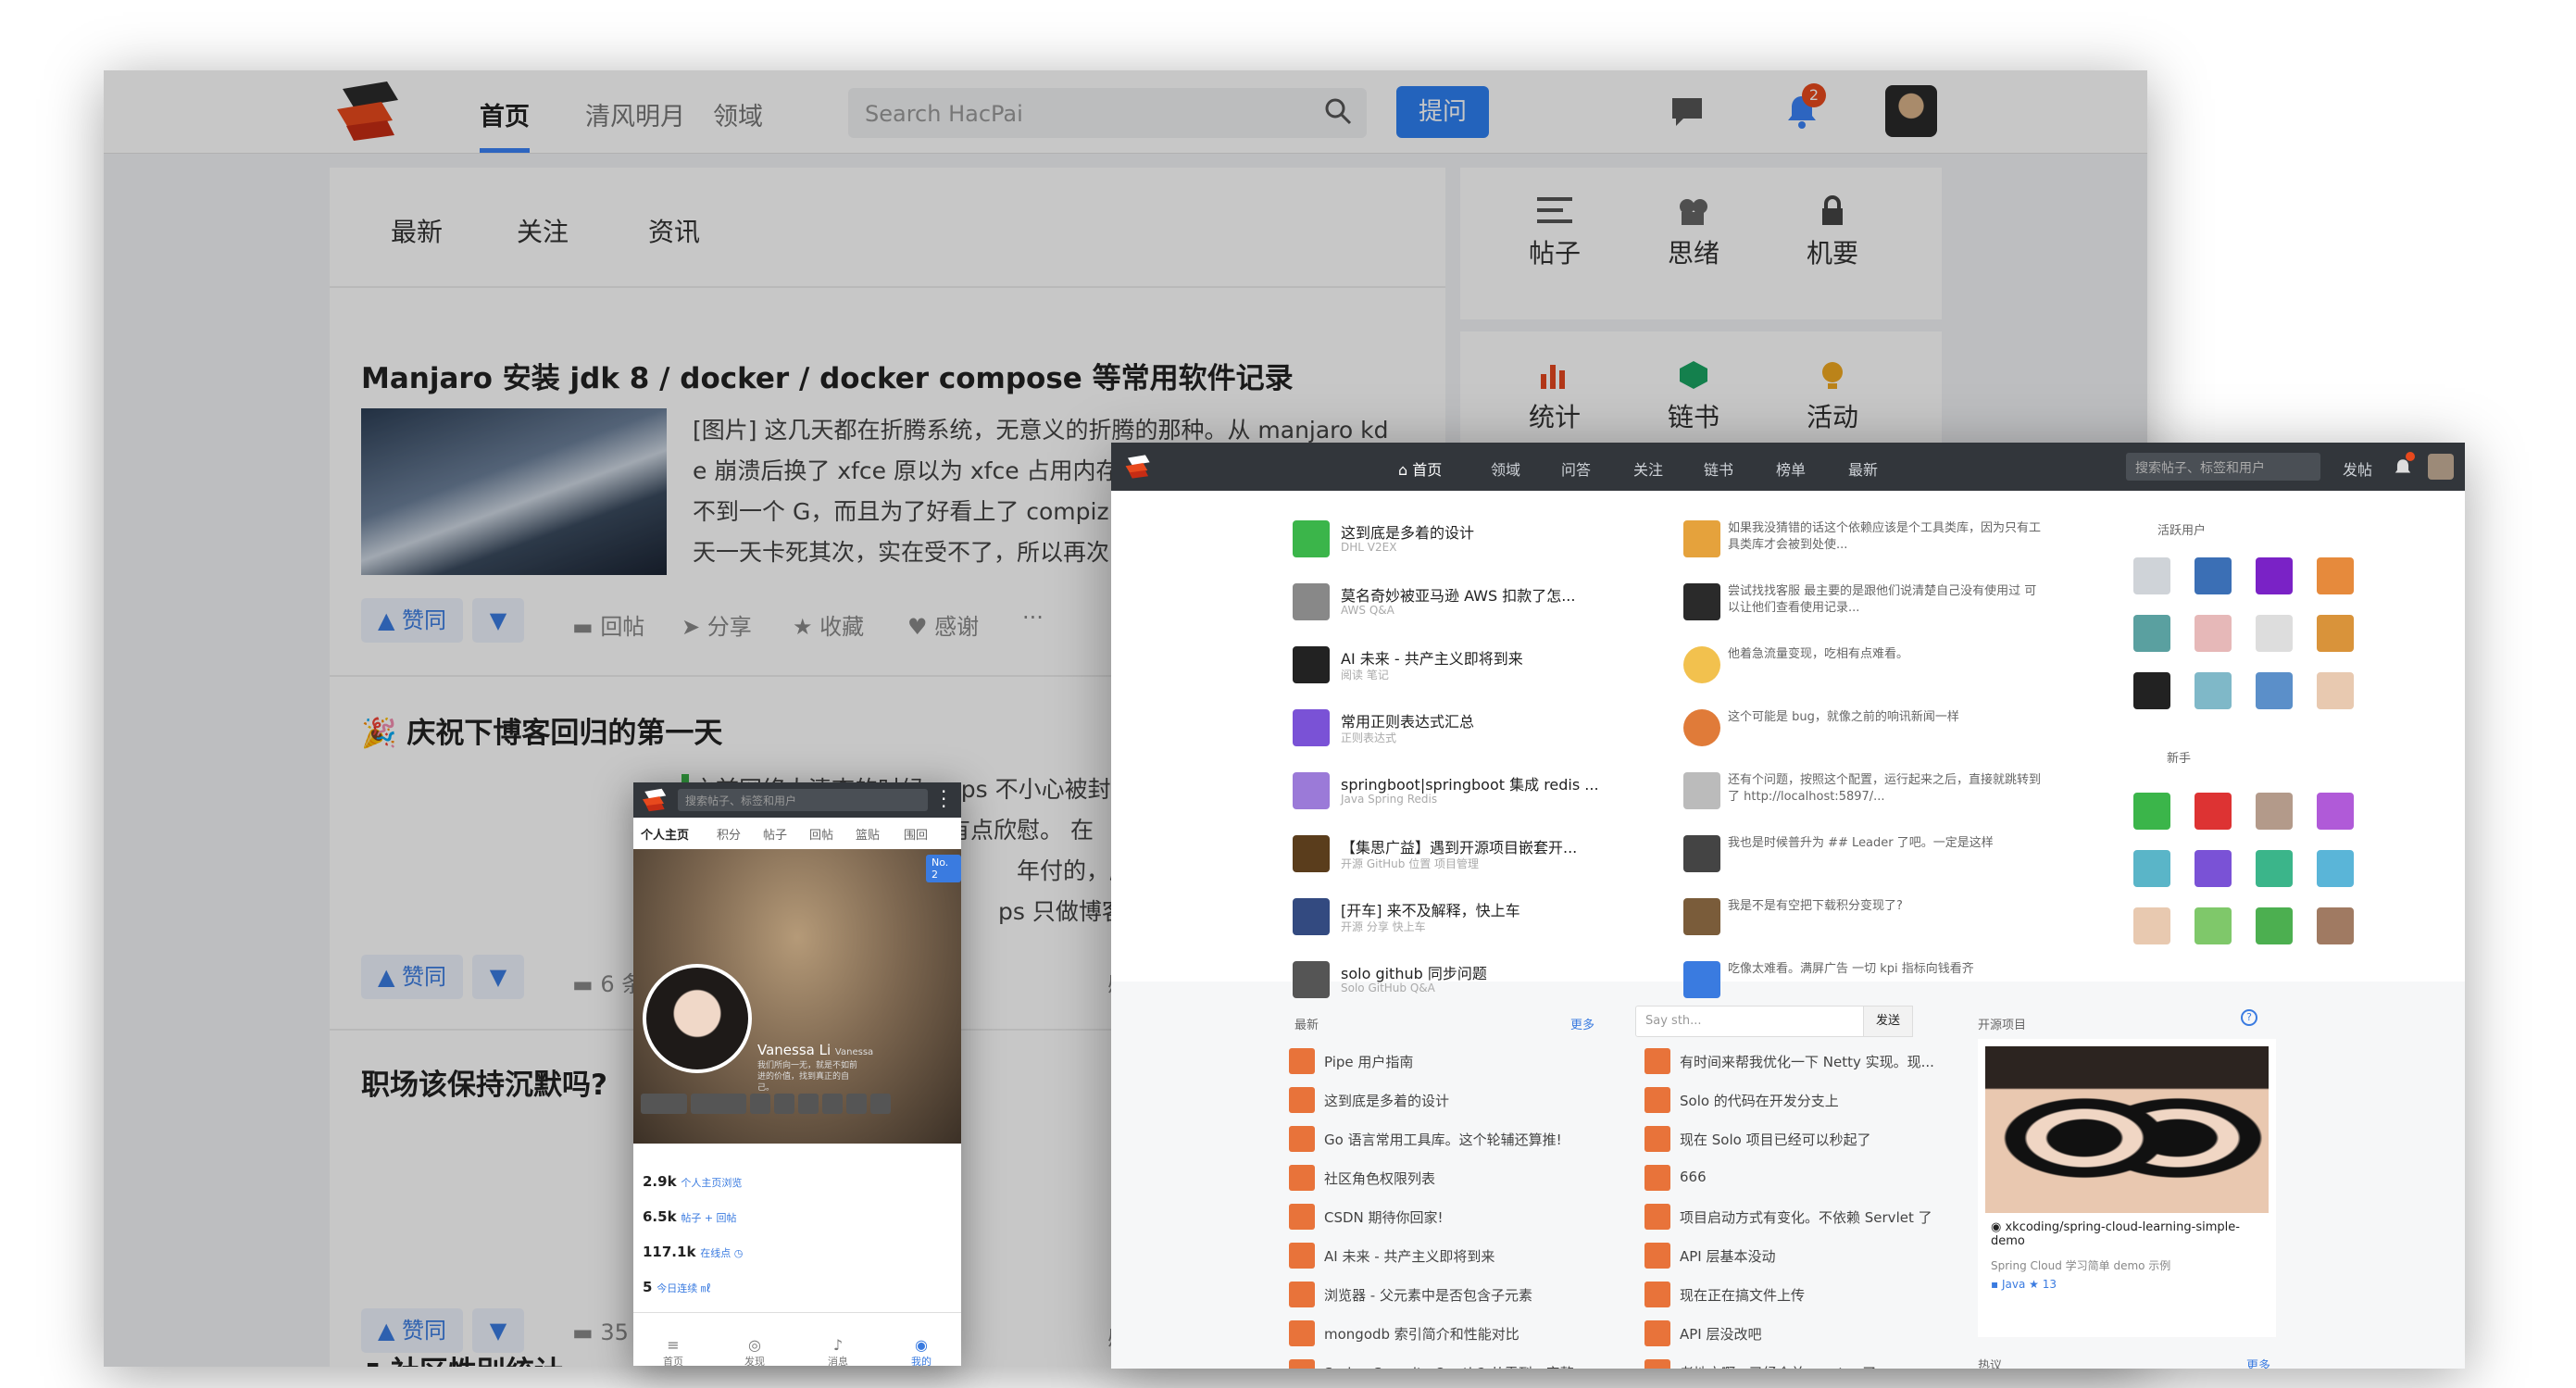 The image size is (2576, 1388). I want to click on send-button: 发送, so click(1888, 1021).